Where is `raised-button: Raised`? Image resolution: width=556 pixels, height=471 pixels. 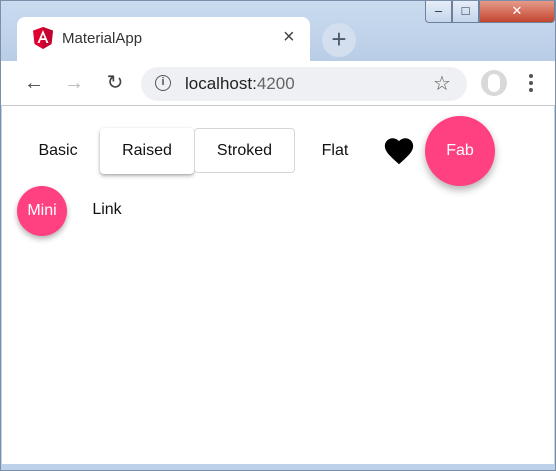 raised-button: Raised is located at coordinates (147, 151).